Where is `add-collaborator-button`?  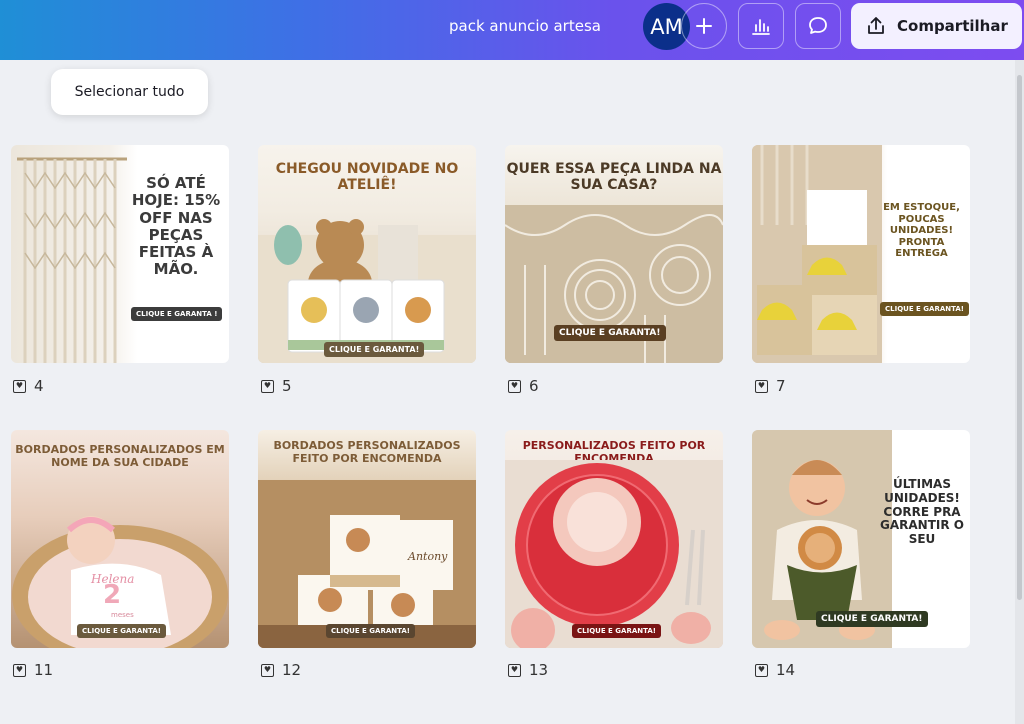 add-collaborator-button is located at coordinates (704, 26).